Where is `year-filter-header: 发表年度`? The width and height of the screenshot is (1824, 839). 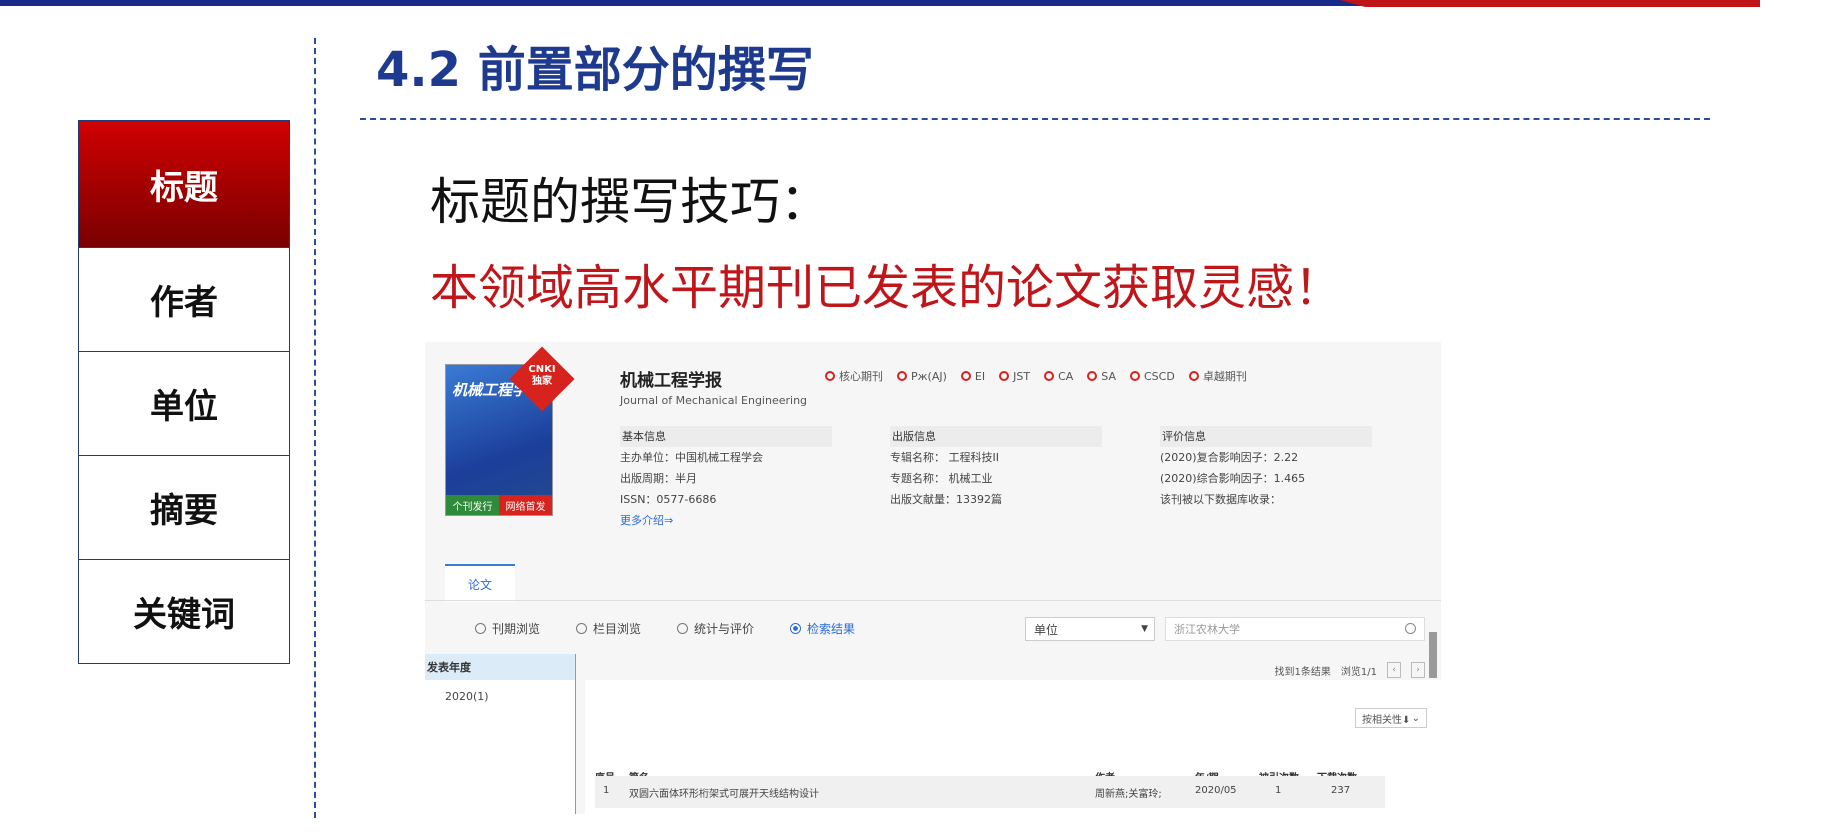 year-filter-header: 发表年度 is located at coordinates (500, 667).